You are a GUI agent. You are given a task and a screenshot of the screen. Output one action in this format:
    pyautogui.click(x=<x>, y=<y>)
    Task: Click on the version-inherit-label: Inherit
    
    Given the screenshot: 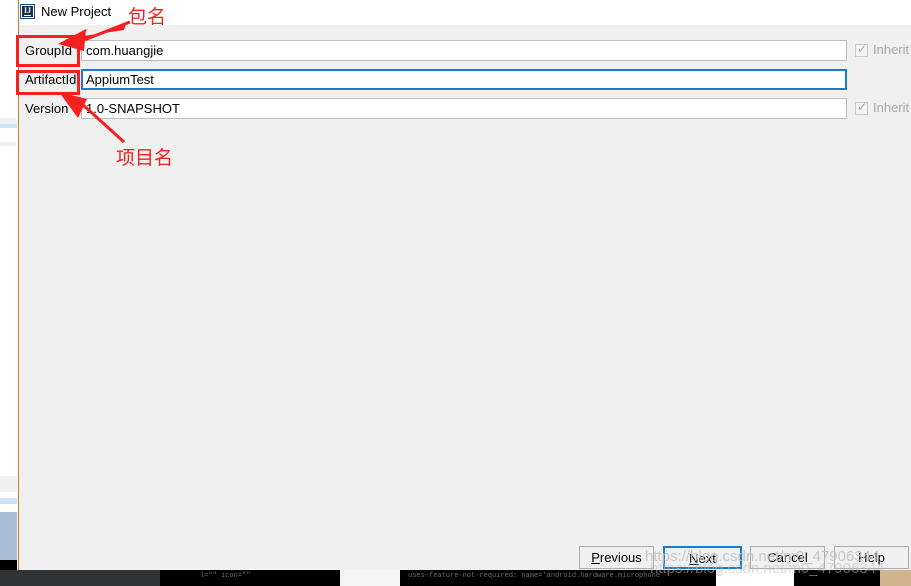 What is the action you would take?
    pyautogui.click(x=891, y=107)
    